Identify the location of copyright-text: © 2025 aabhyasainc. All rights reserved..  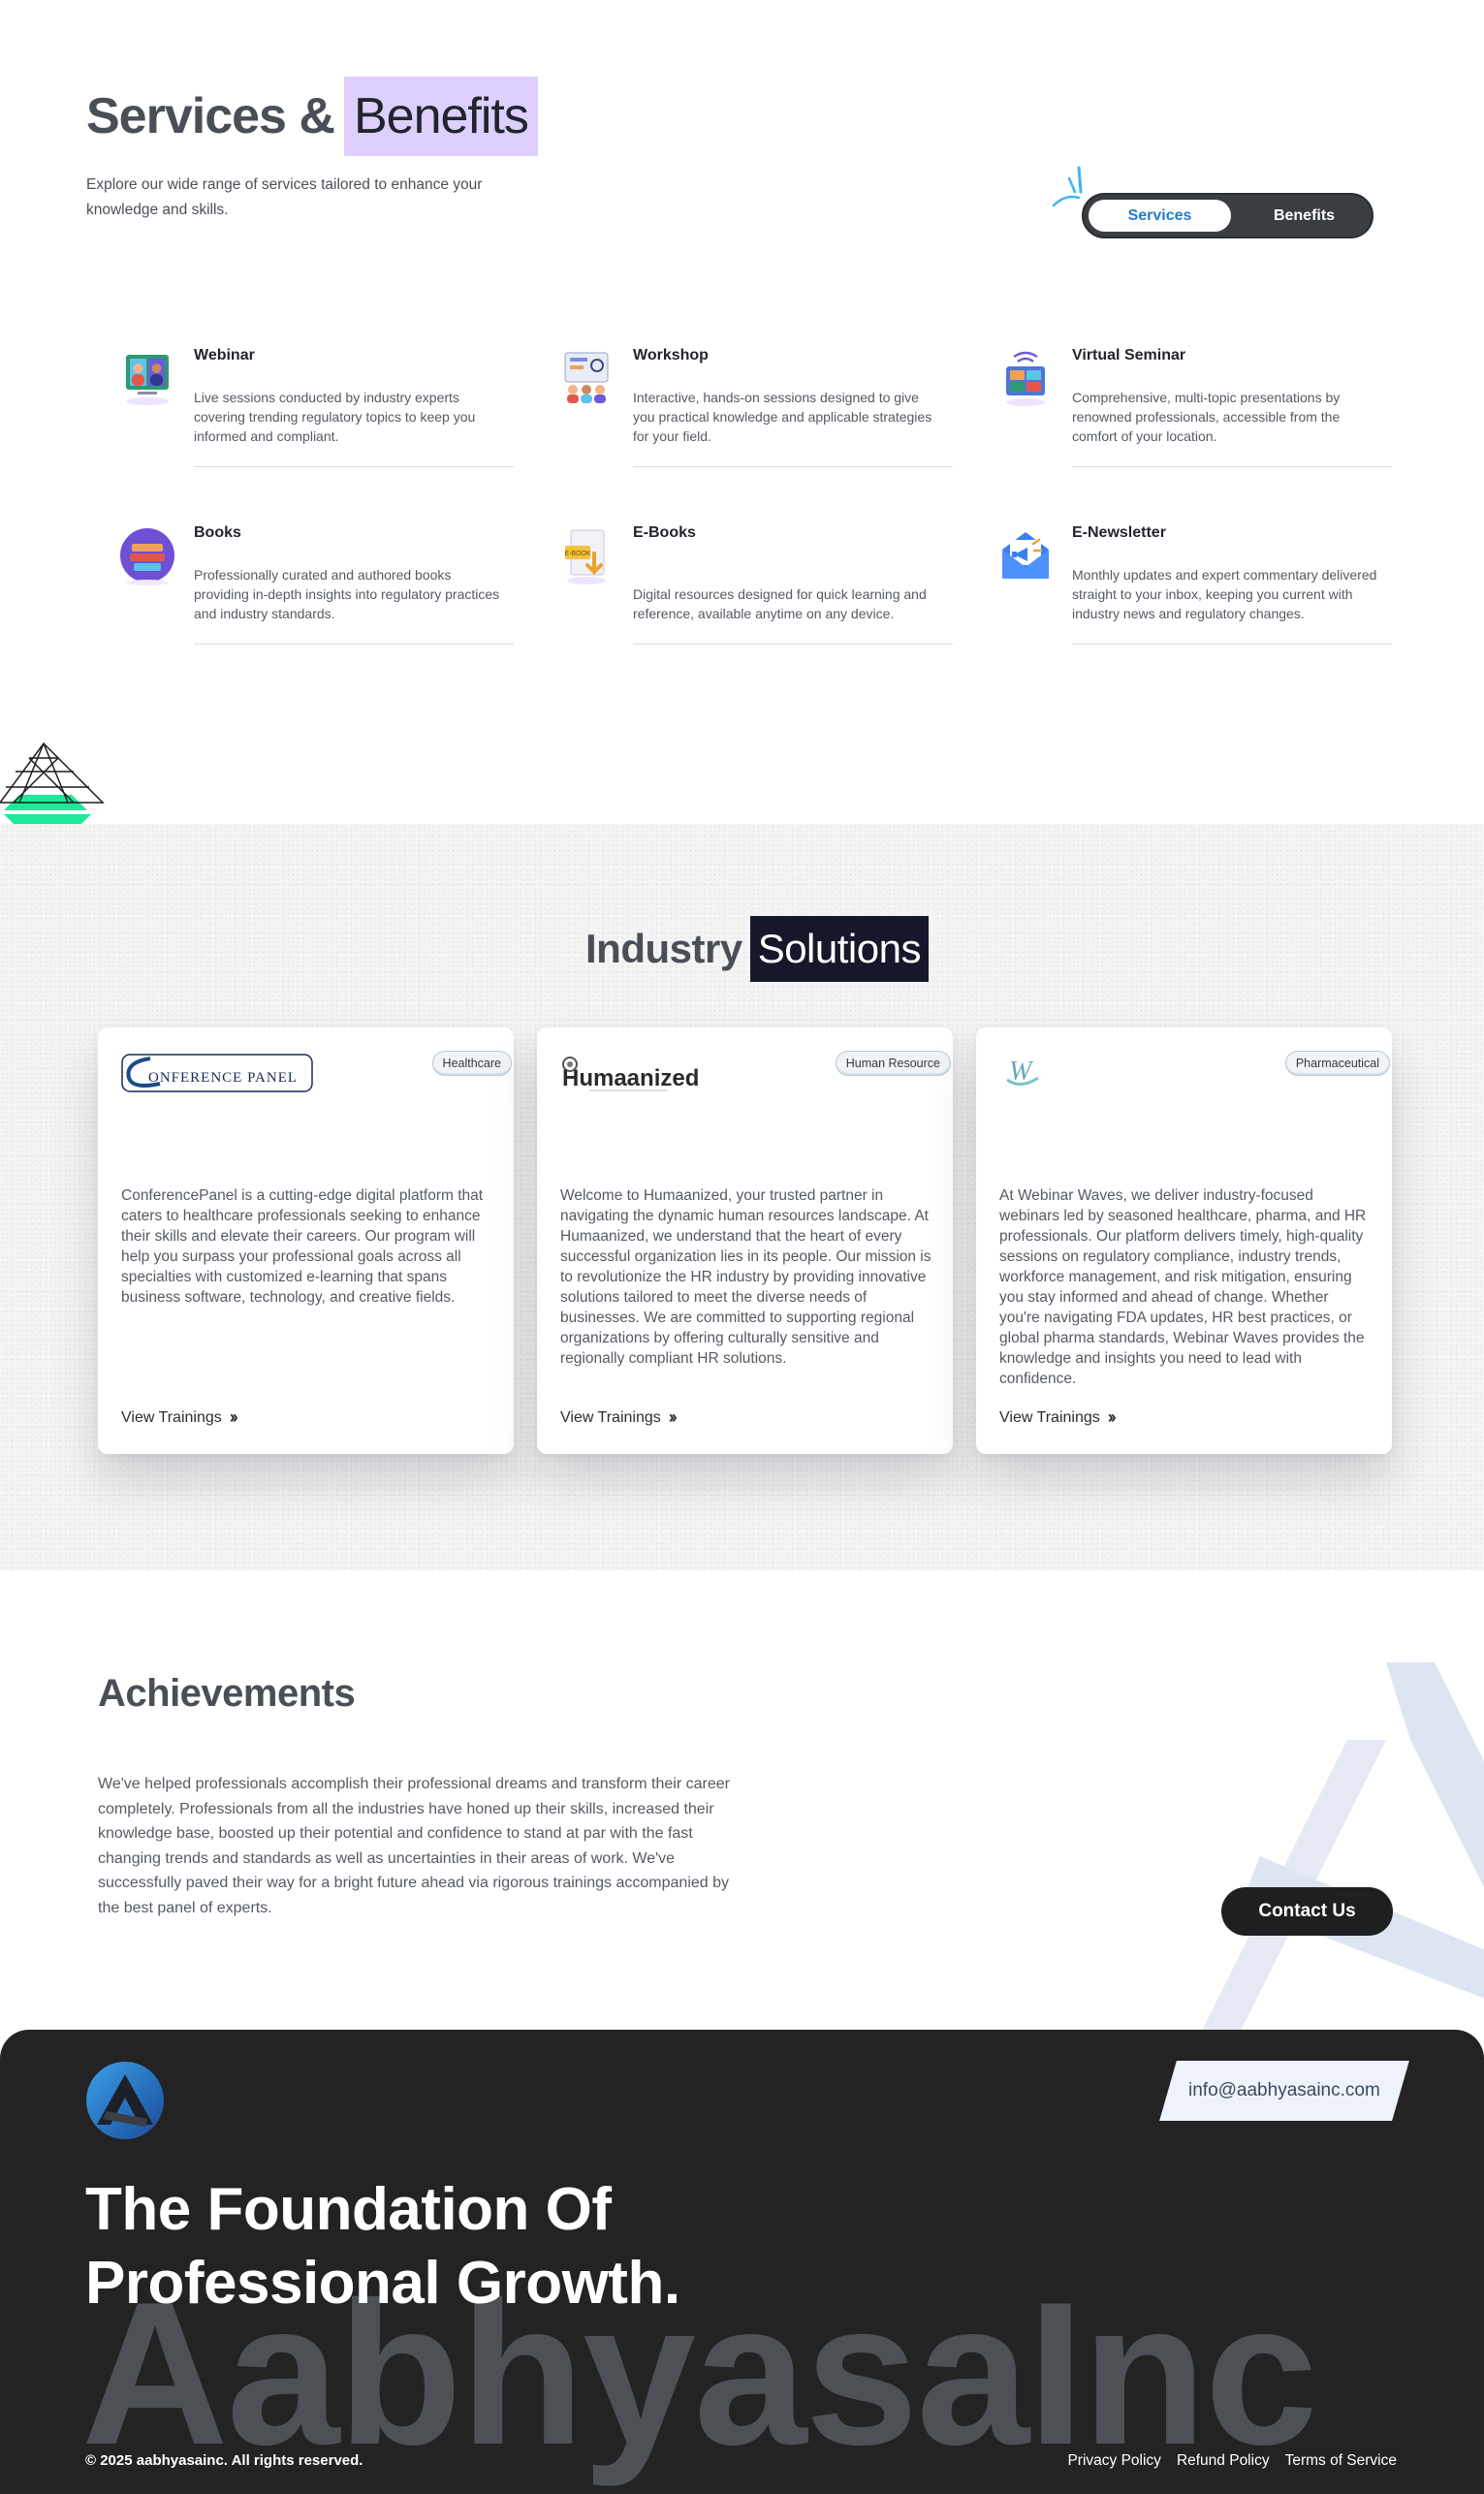
(224, 2460).